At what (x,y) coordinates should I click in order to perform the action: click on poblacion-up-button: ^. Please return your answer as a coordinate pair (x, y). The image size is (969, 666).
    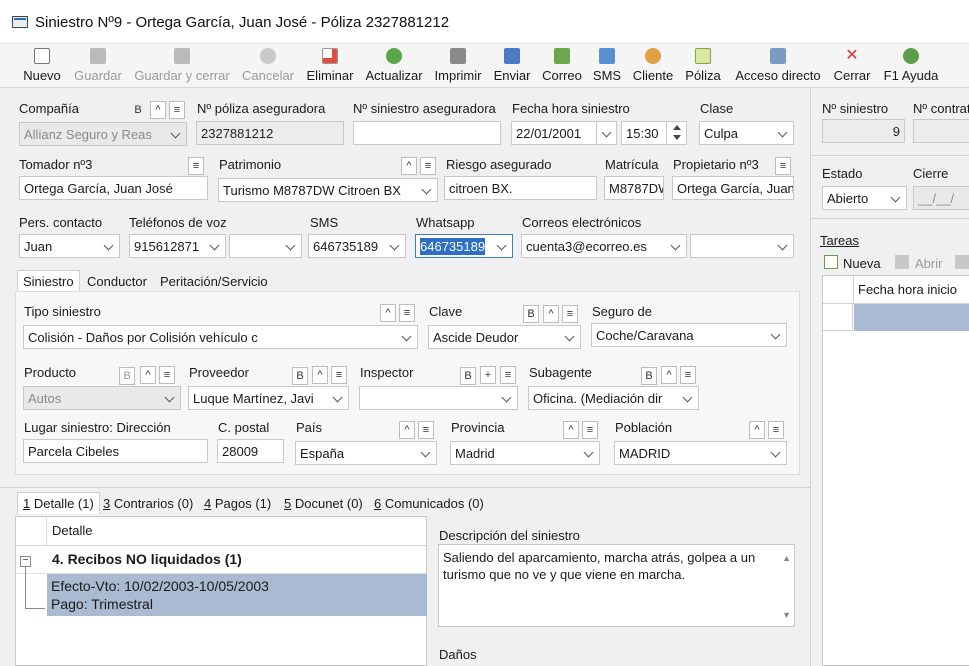
    Looking at the image, I should click on (757, 430).